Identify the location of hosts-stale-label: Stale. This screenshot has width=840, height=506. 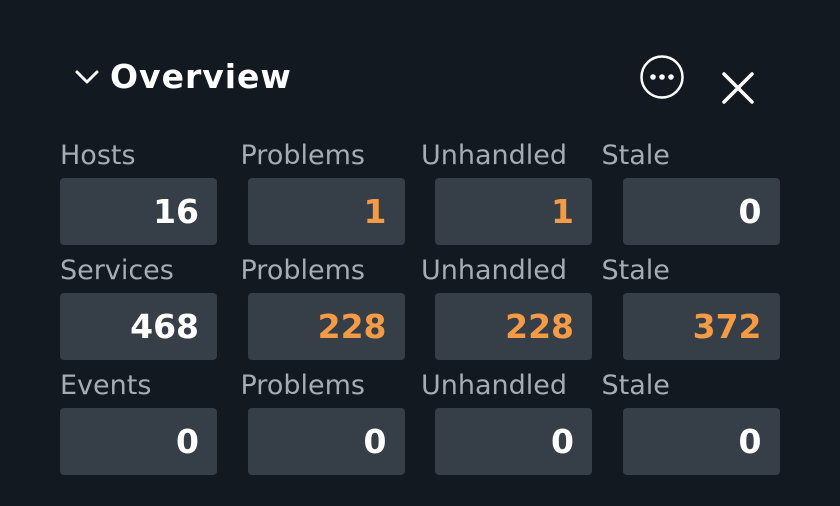
(635, 155).